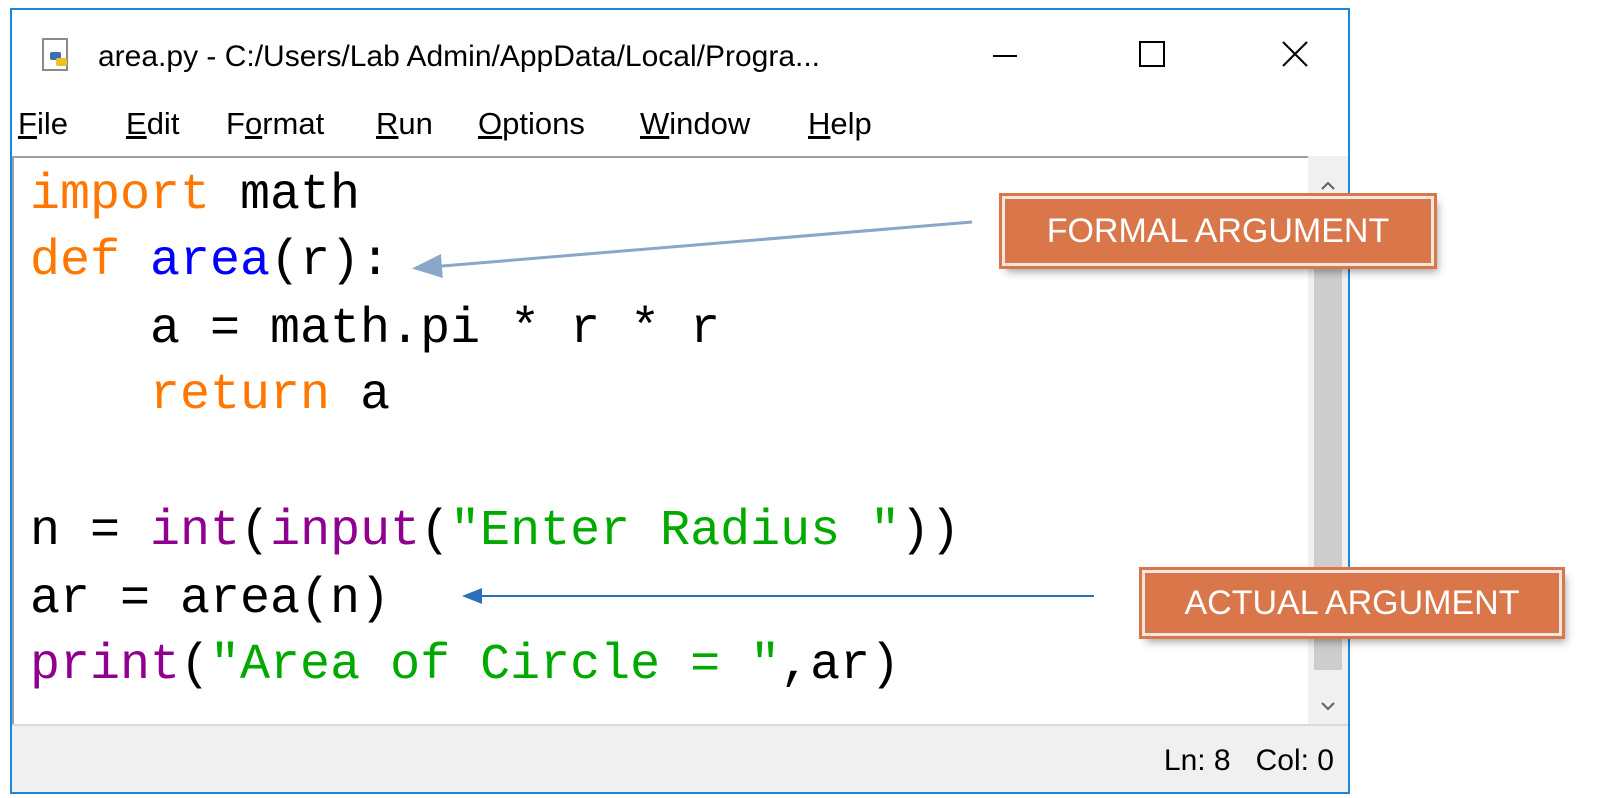  What do you see at coordinates (680, 758) in the screenshot?
I see `status-bar: Ln: 8 Col: 0` at bounding box center [680, 758].